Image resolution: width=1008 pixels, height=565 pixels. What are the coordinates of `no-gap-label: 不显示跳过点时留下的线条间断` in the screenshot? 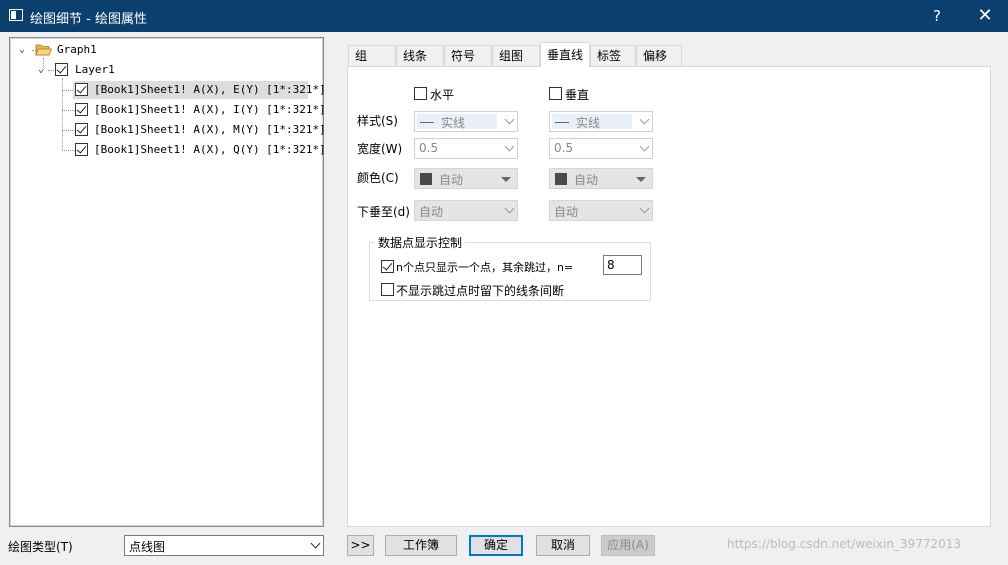 It's located at (480, 291).